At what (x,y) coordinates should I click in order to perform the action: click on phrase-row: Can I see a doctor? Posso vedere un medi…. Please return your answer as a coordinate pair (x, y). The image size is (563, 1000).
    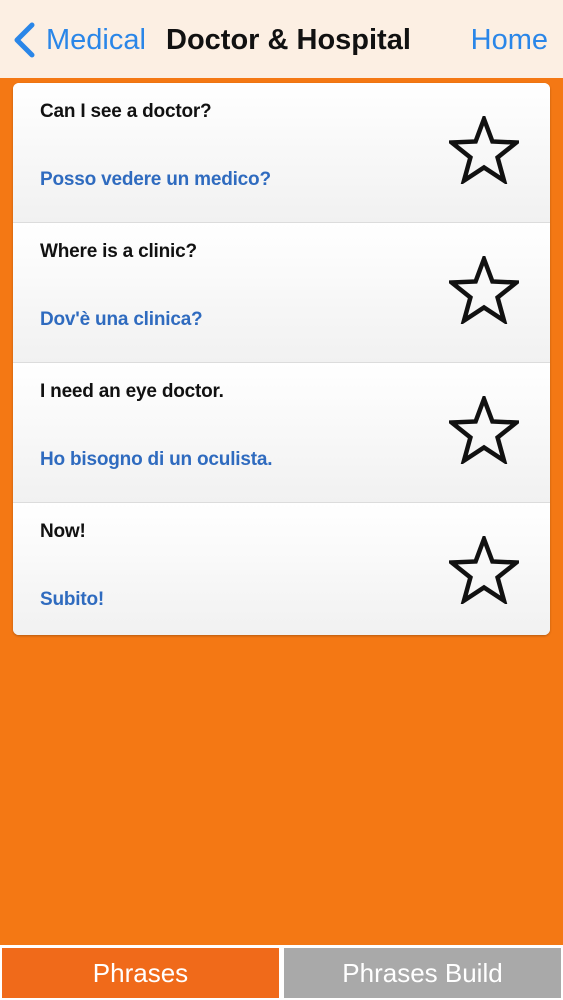
    Looking at the image, I should click on (281, 153).